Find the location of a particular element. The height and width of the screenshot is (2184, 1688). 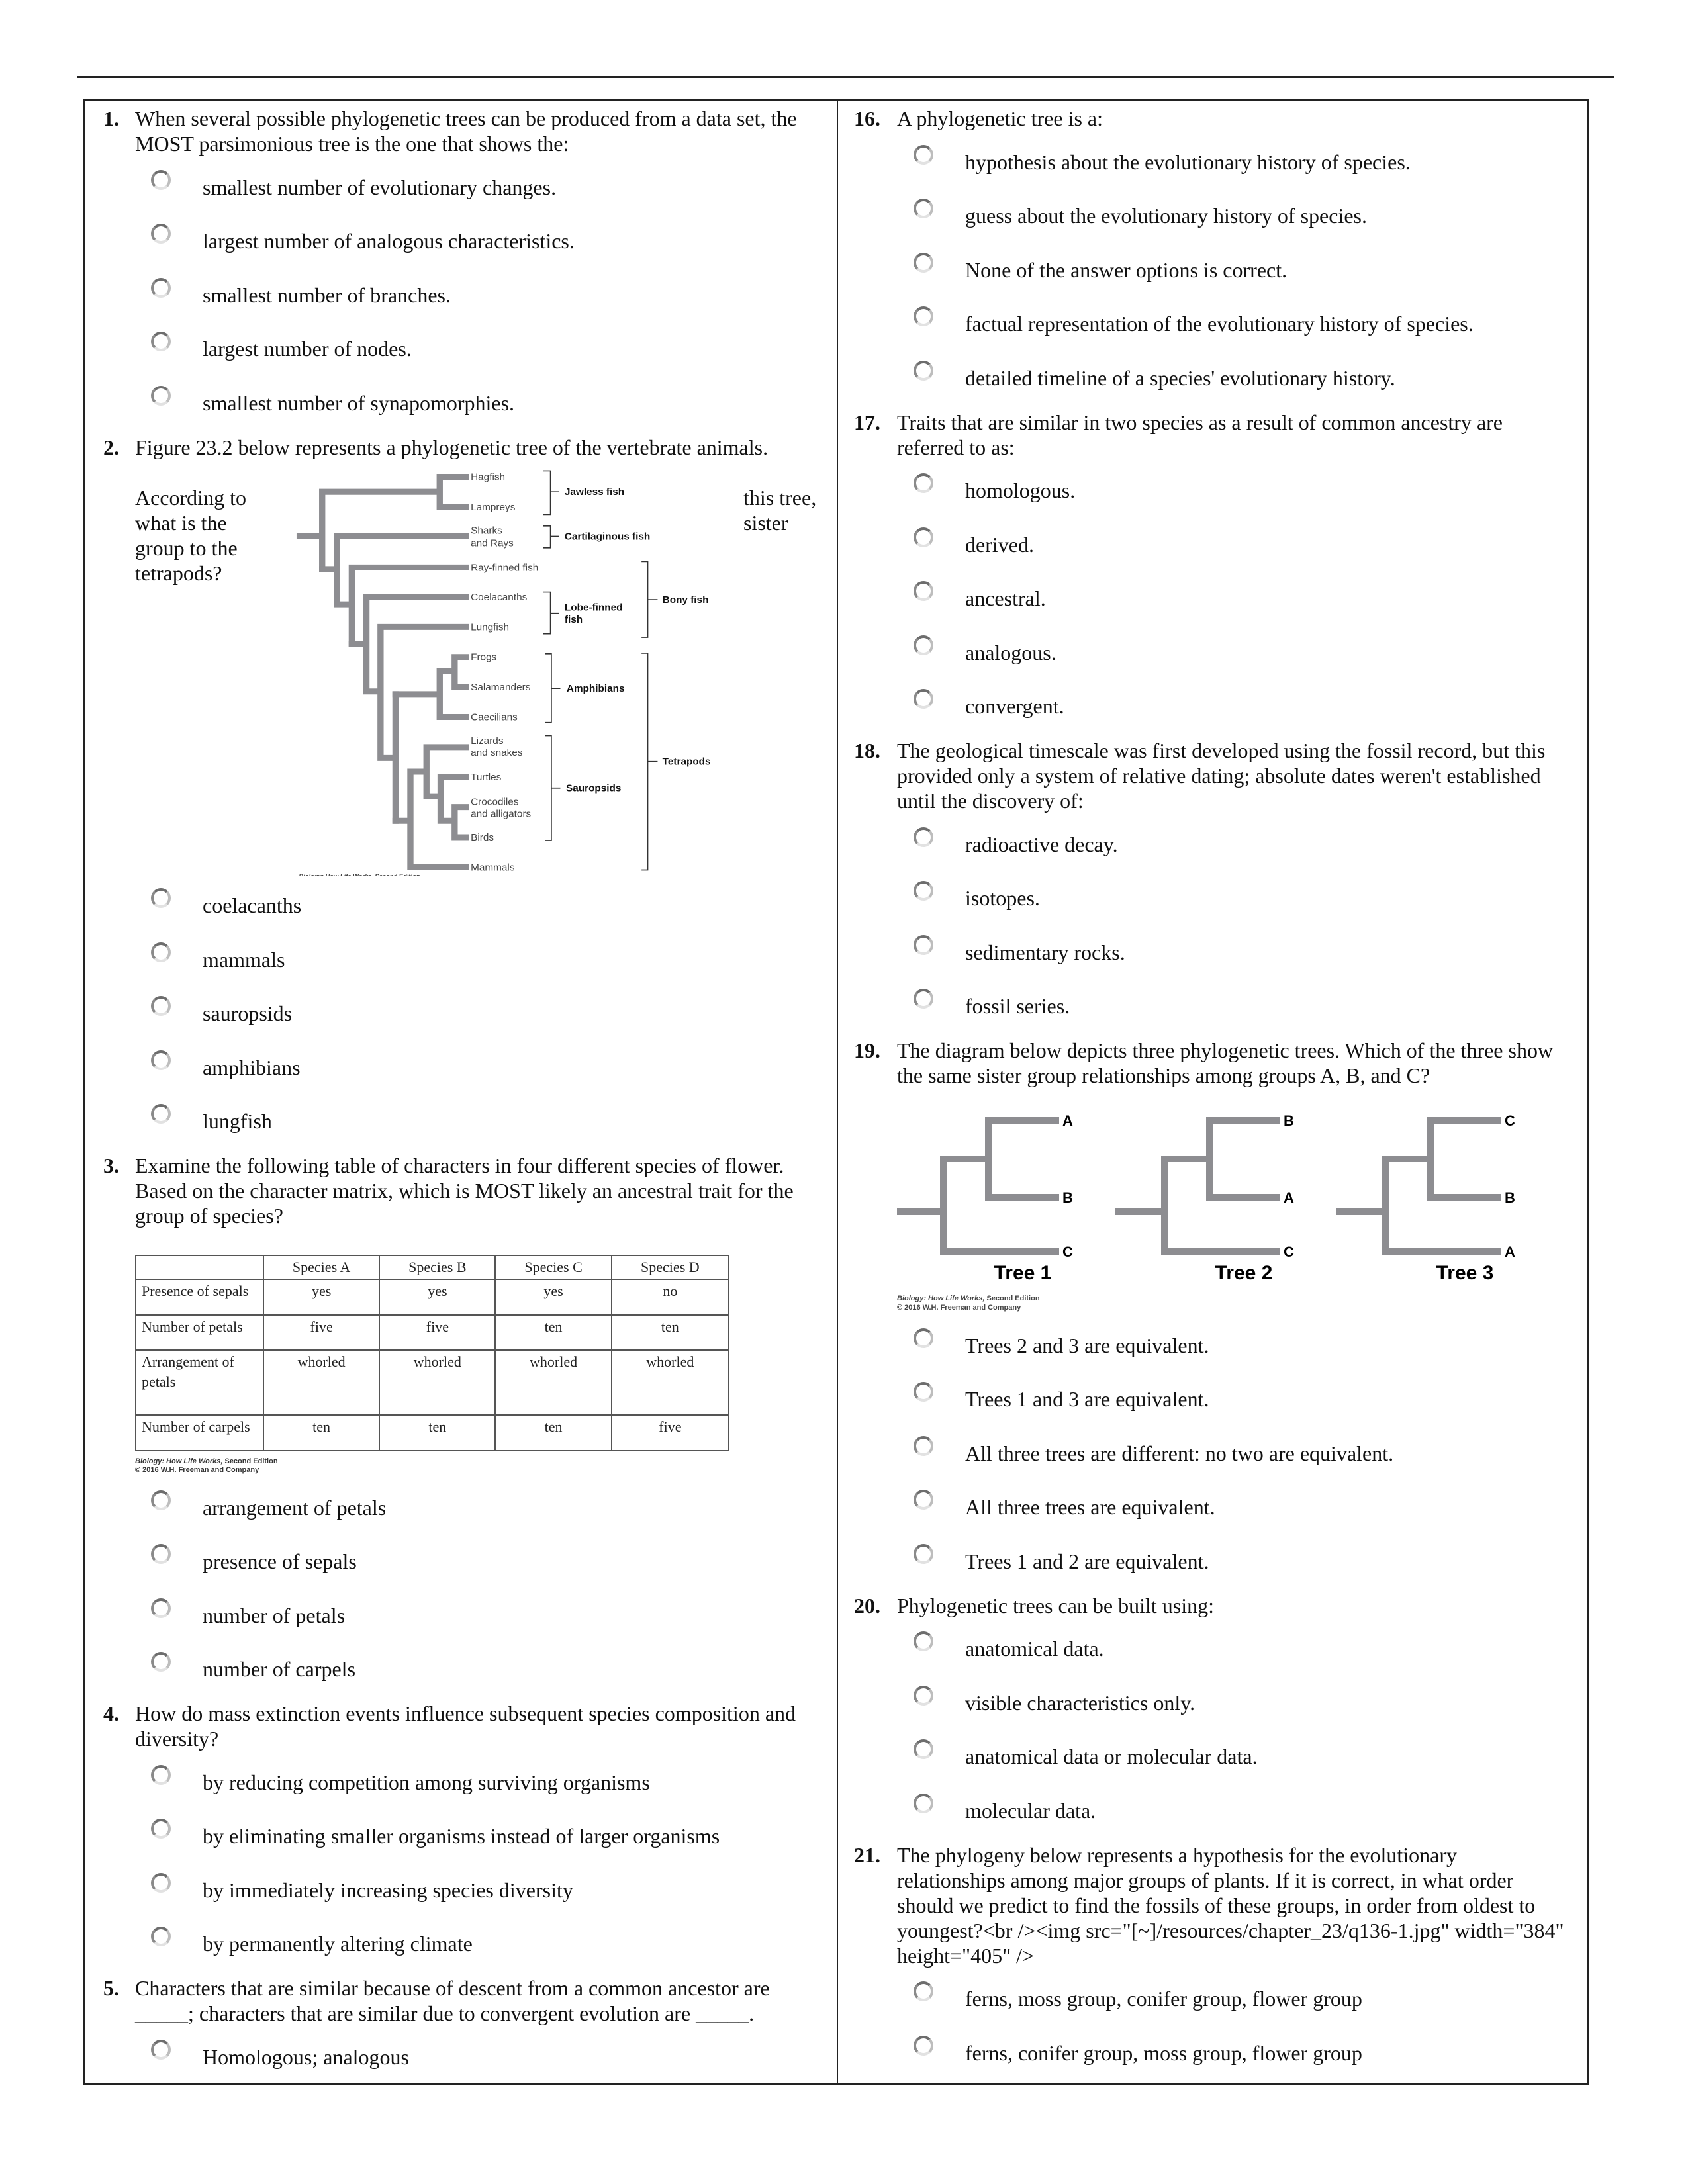

answer-option: analogous. is located at coordinates (1213, 653).